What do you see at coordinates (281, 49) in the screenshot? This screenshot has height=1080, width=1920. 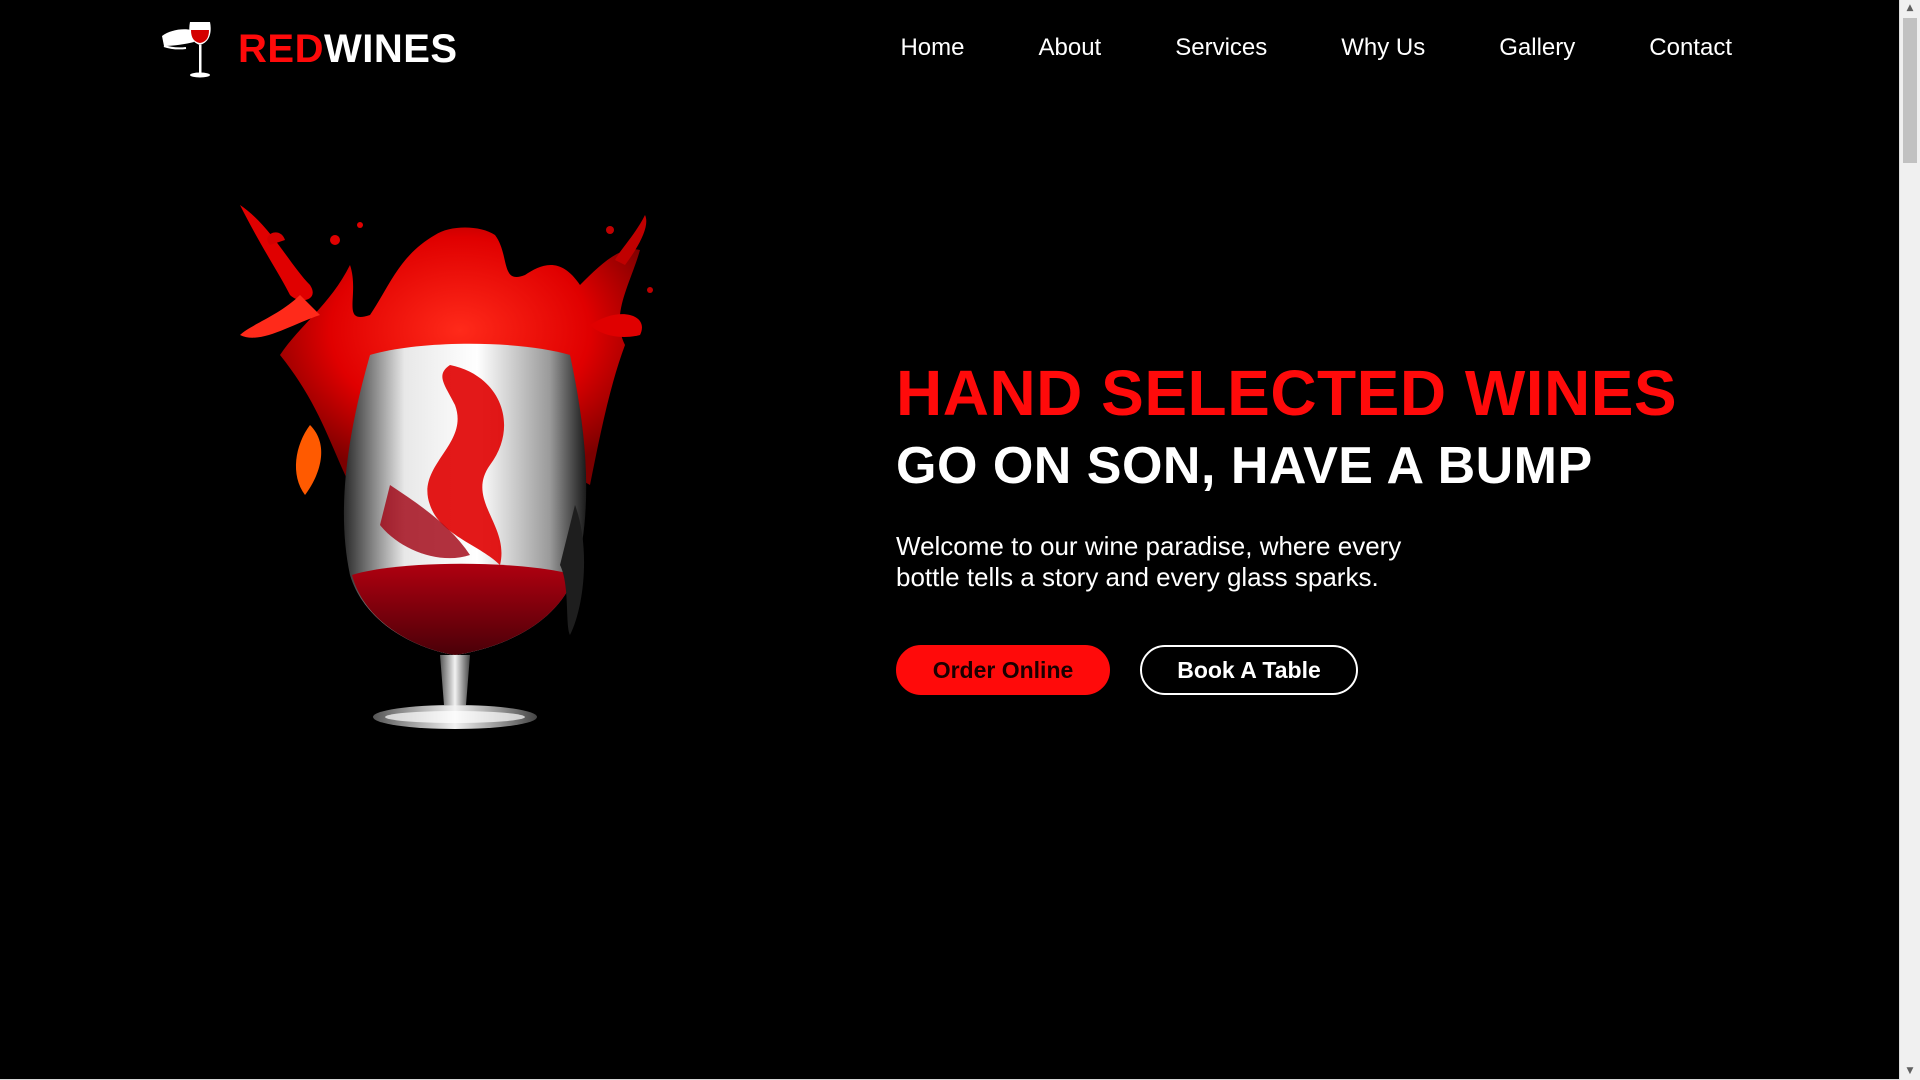 I see `brand-name-red: RED` at bounding box center [281, 49].